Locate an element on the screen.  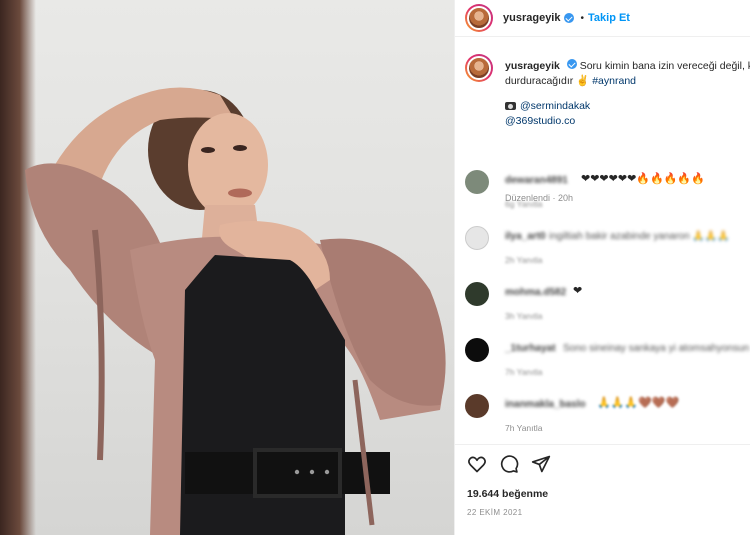
caption-avatar-image is located at coordinates (479, 68).